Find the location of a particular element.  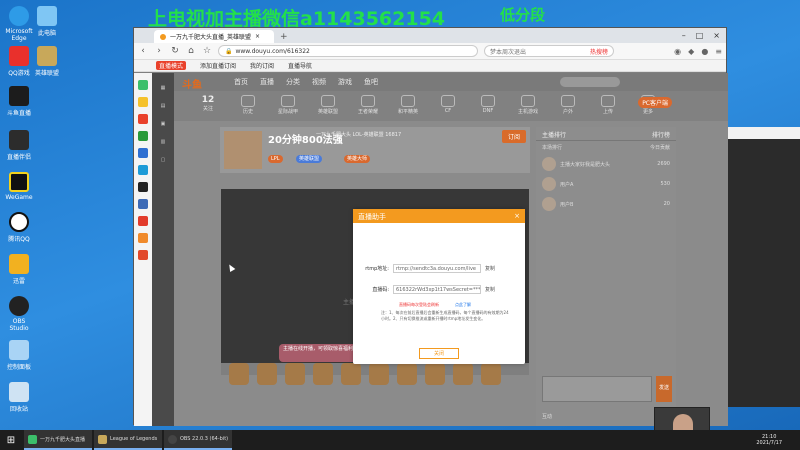

refresh-icon: ↻ is located at coordinates (175, 51).